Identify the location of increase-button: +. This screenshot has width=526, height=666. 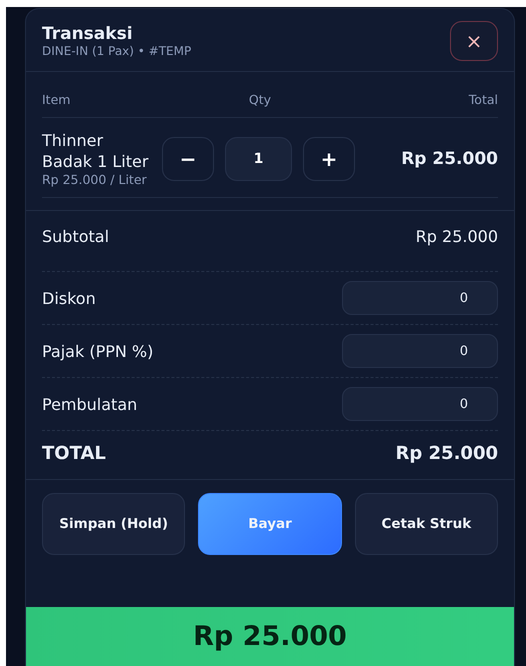
(329, 158).